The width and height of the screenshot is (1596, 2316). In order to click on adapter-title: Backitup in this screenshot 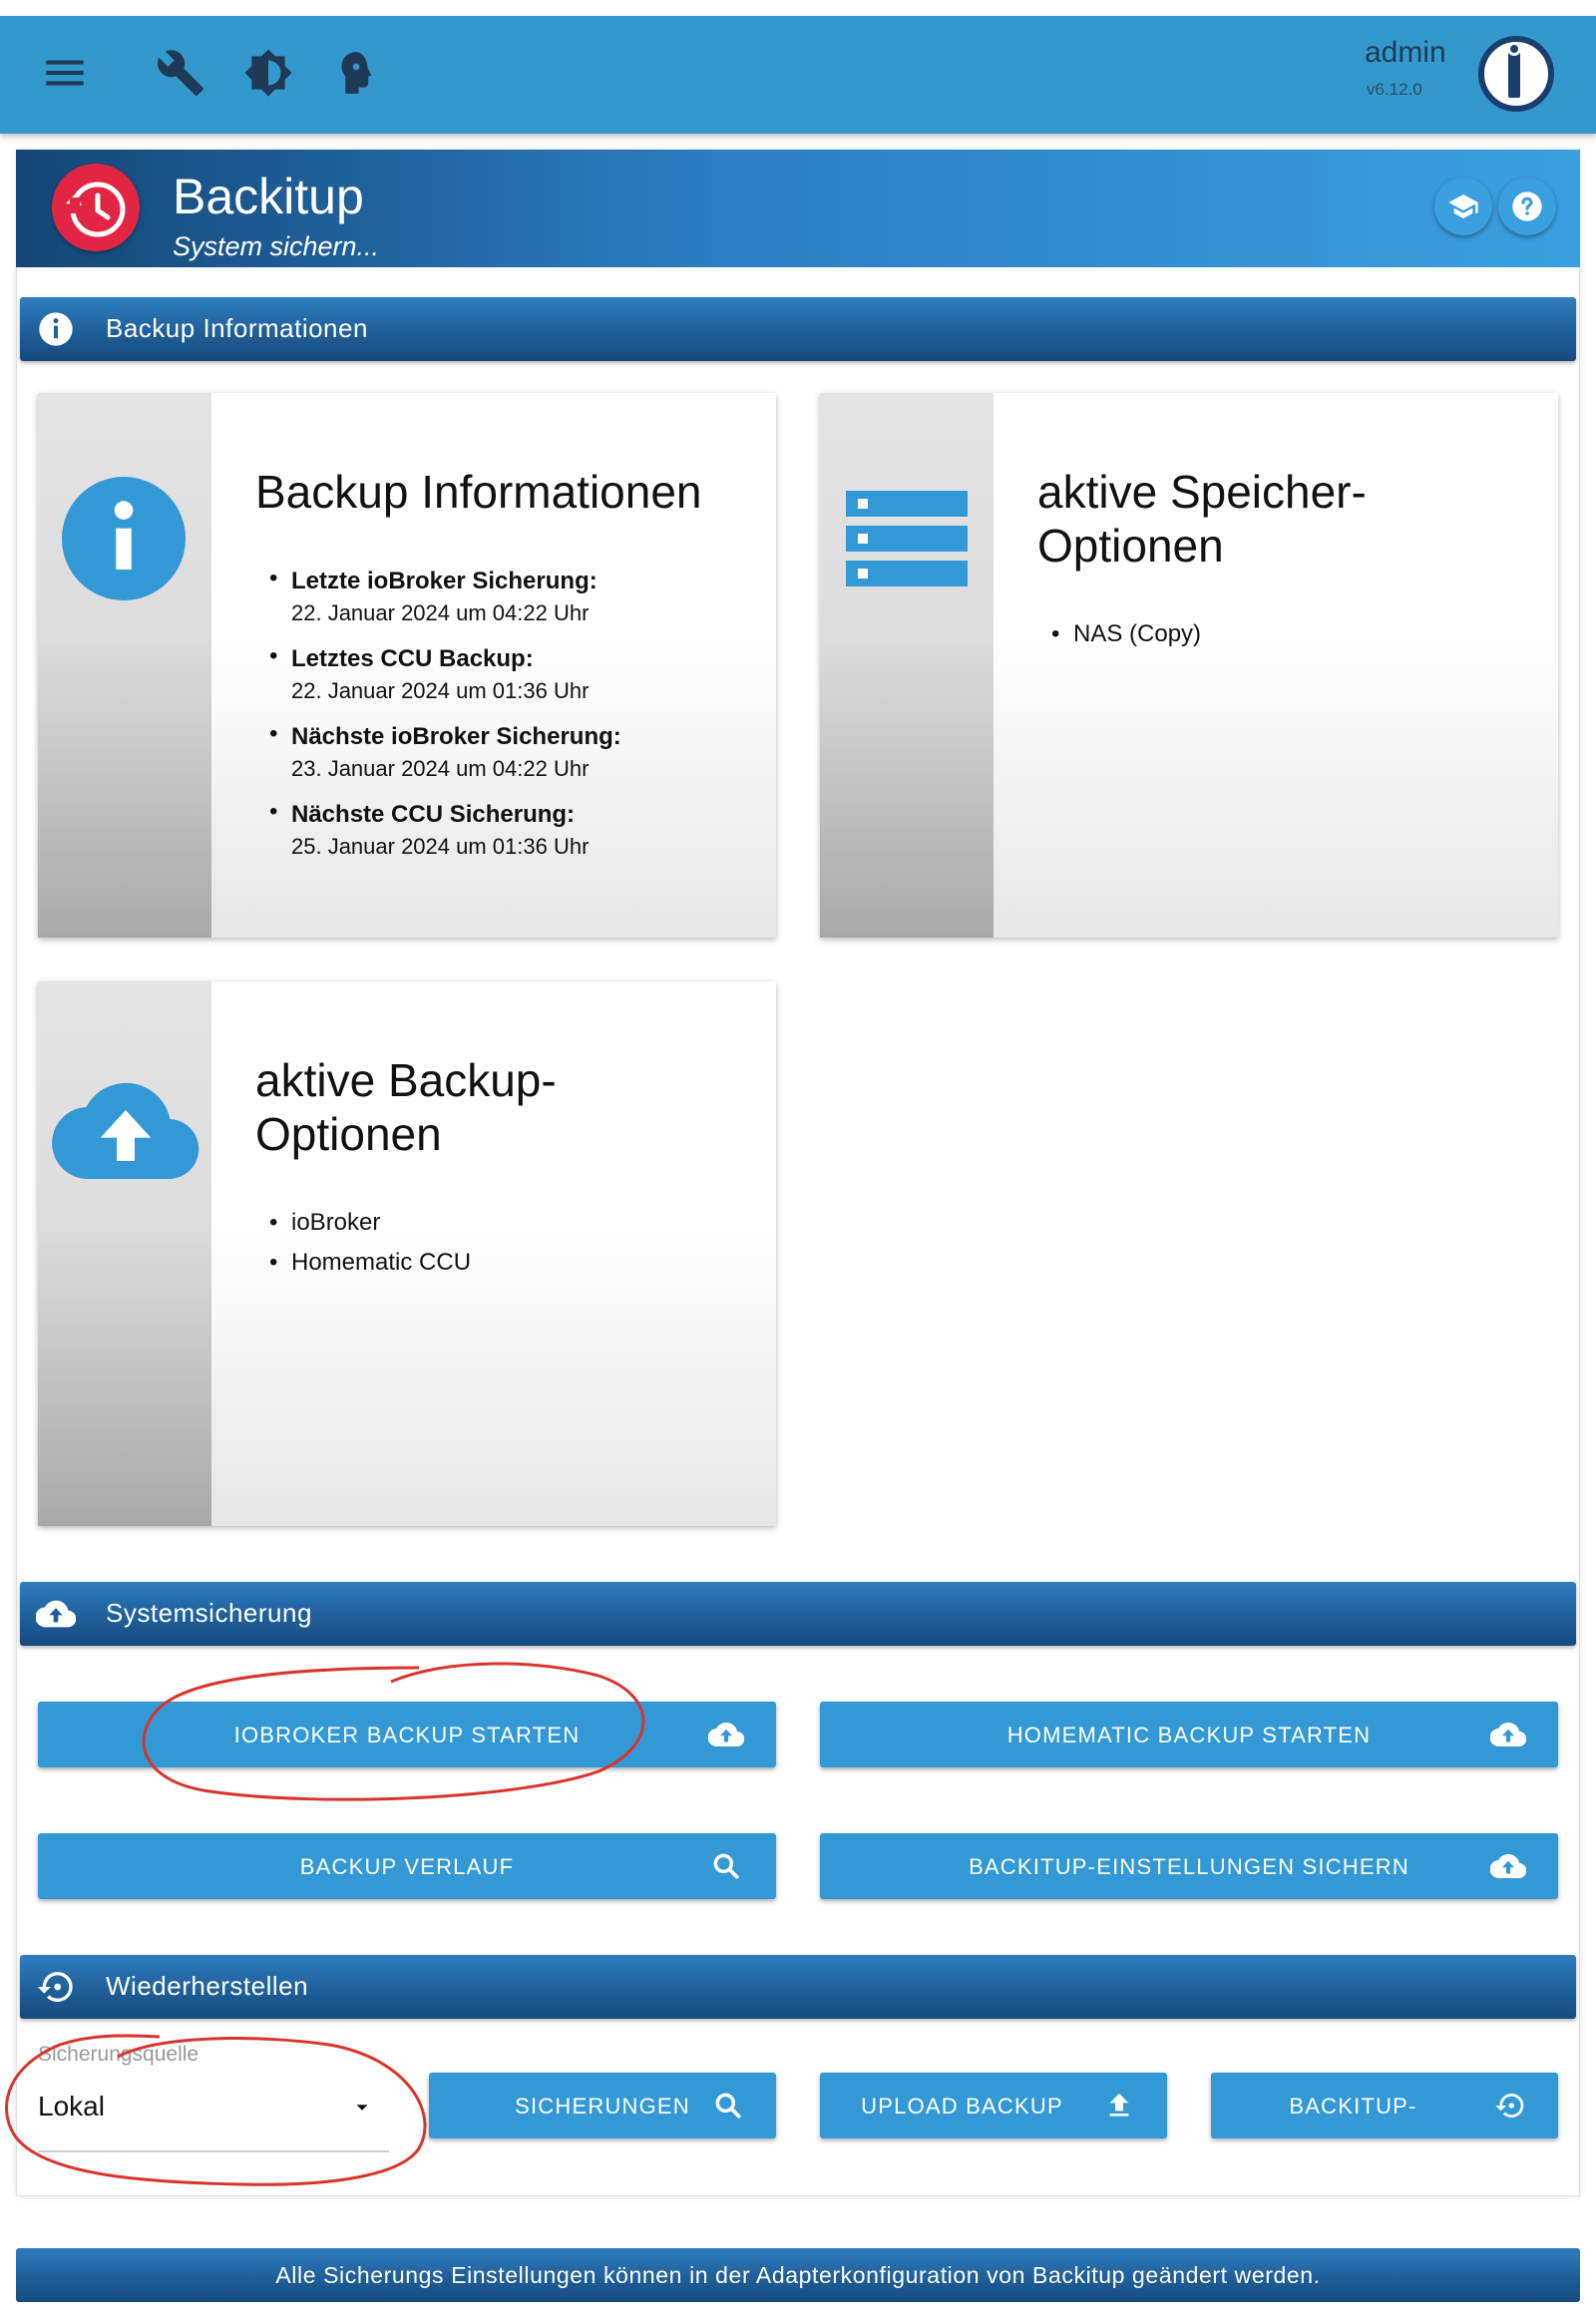, I will do `click(268, 196)`.